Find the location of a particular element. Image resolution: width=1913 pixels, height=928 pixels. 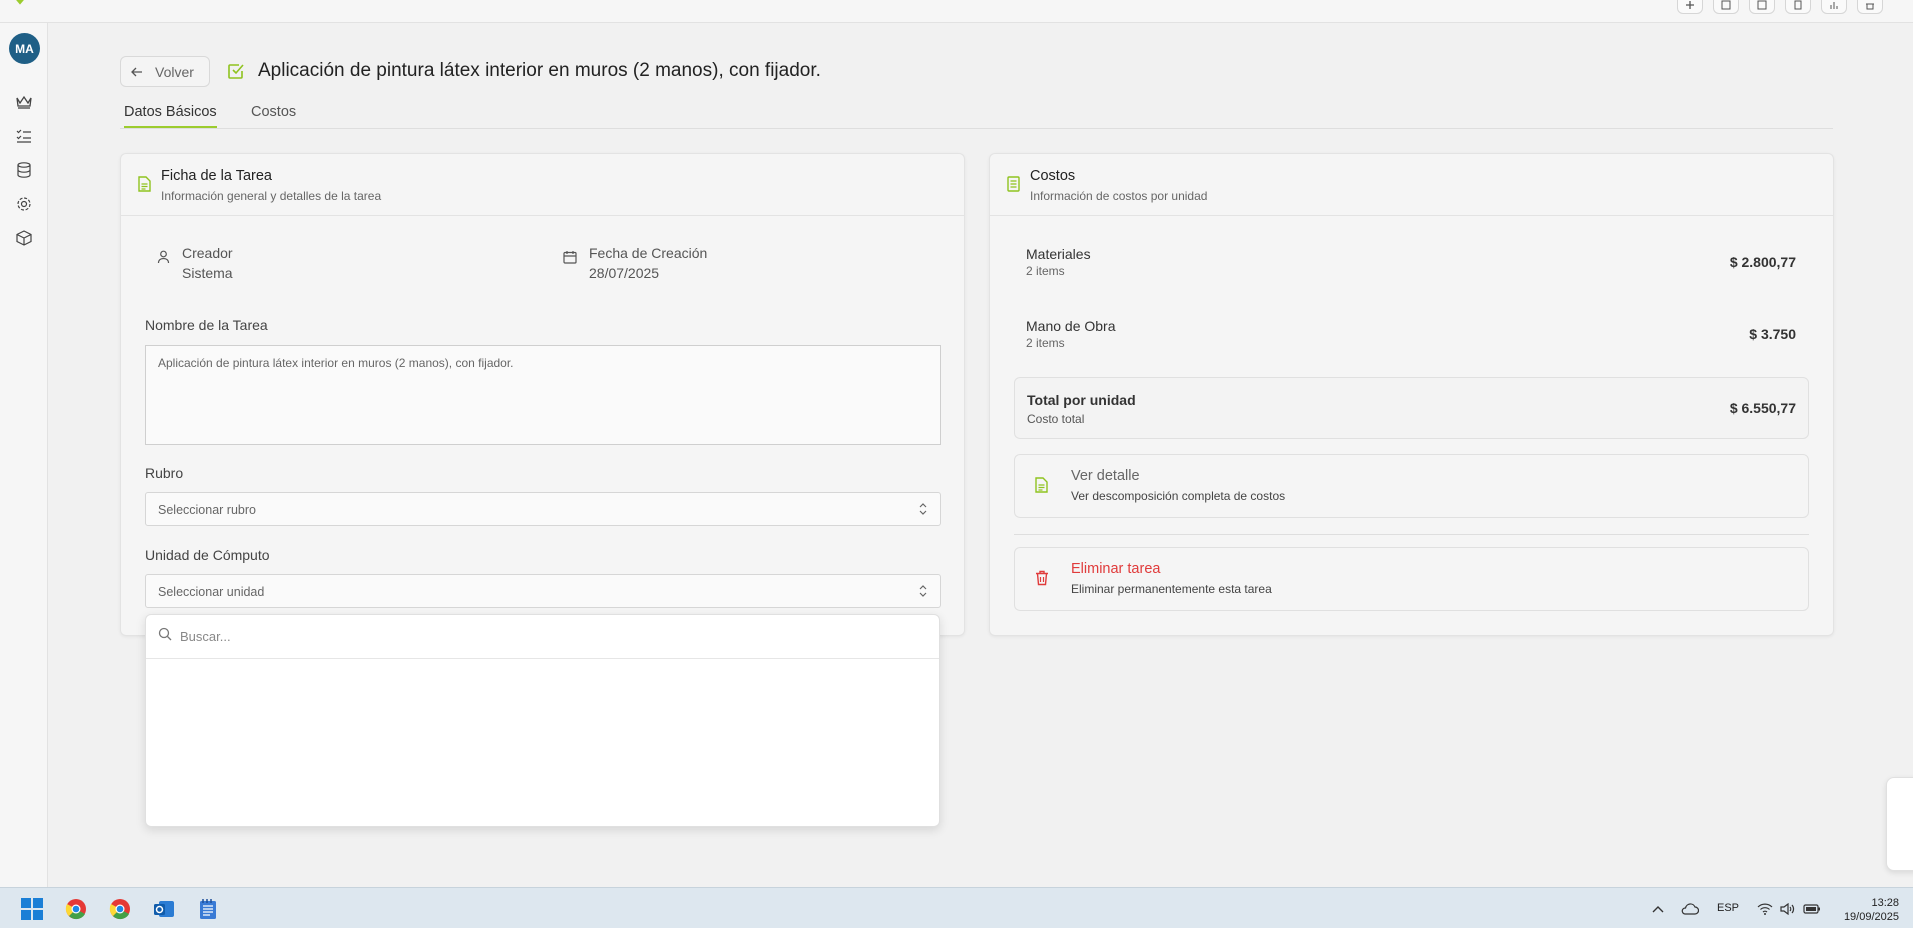

total-label: Total por unidad is located at coordinates (1081, 400).